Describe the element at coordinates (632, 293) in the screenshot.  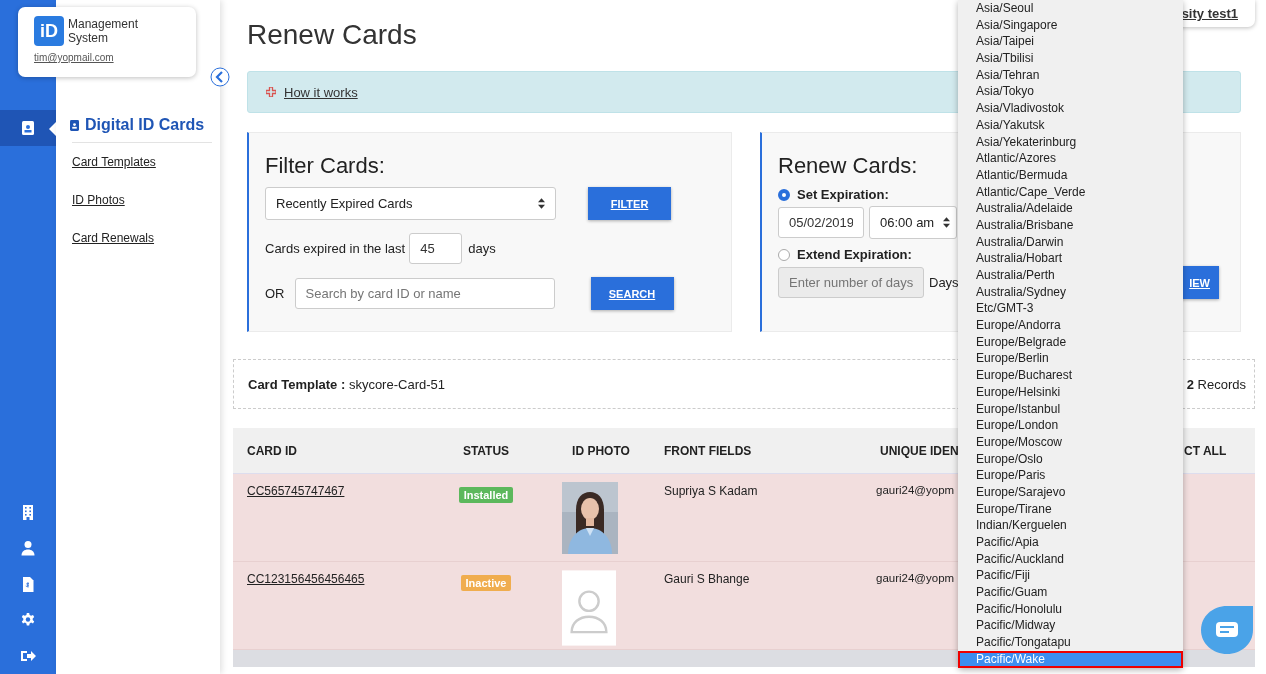
I see `search-button: SEARCH` at that location.